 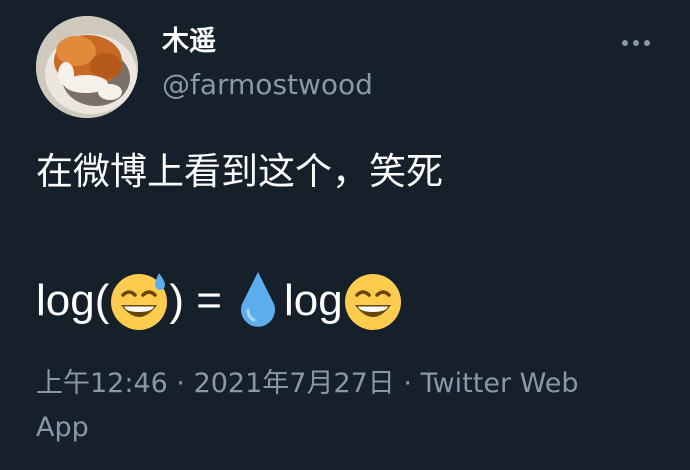 I want to click on user-handle: @farmostwood, so click(x=267, y=85).